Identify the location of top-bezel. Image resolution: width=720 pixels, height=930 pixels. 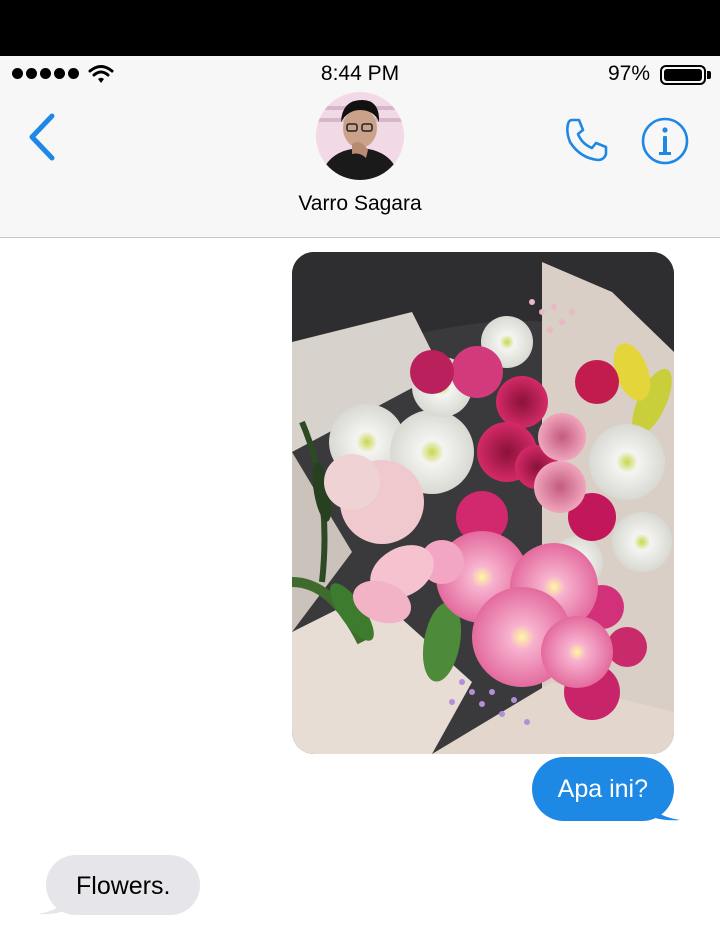
(360, 28).